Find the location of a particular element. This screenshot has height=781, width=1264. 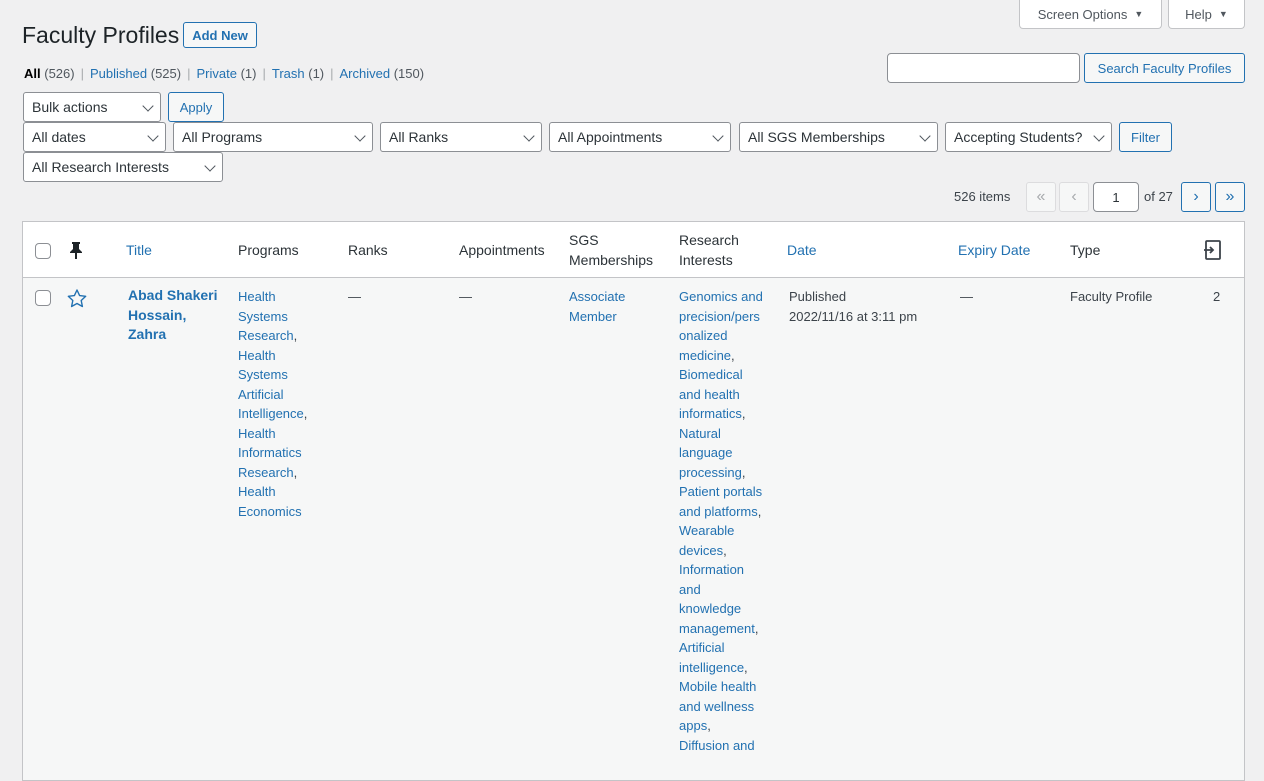

column-title: Title is located at coordinates (139, 250).